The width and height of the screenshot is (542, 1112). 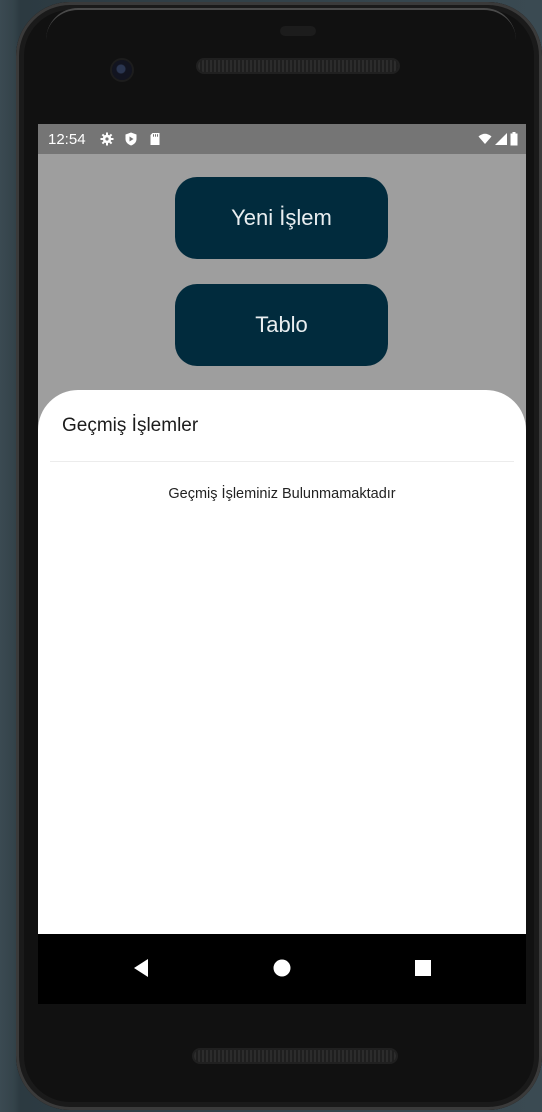 What do you see at coordinates (298, 31) in the screenshot?
I see `proximity-sensor` at bounding box center [298, 31].